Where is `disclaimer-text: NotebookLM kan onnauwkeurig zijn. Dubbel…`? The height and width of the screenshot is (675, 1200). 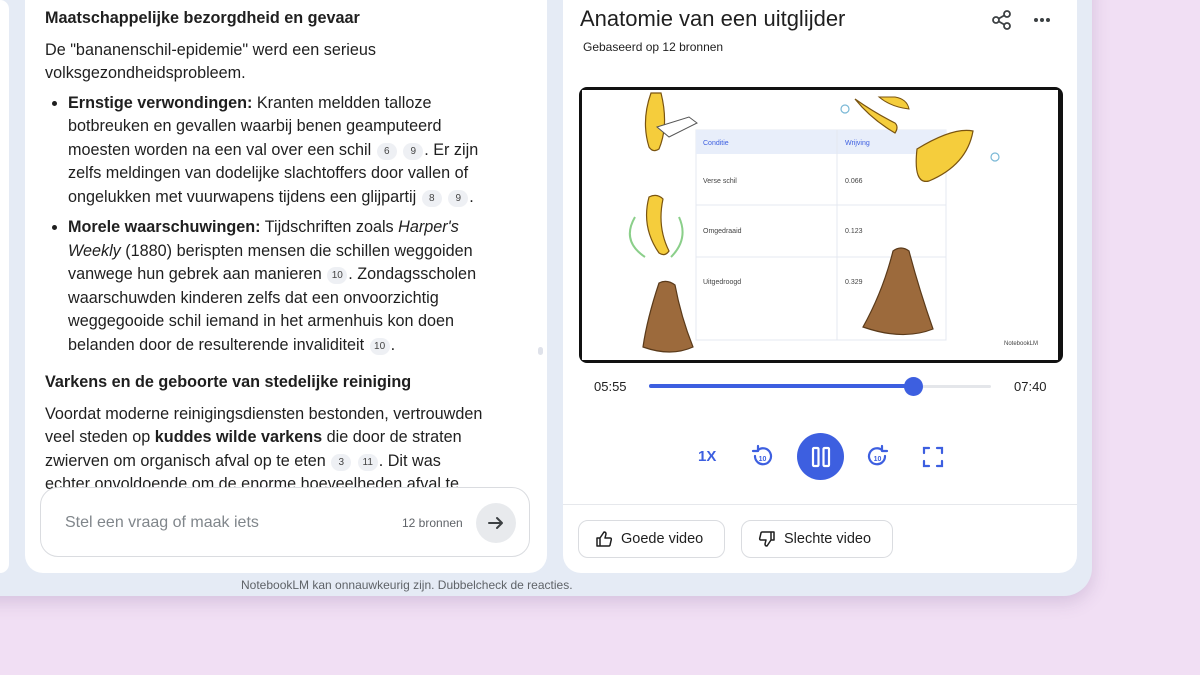
disclaimer-text: NotebookLM kan onnauwkeurig zijn. Dubbel… is located at coordinates (407, 585).